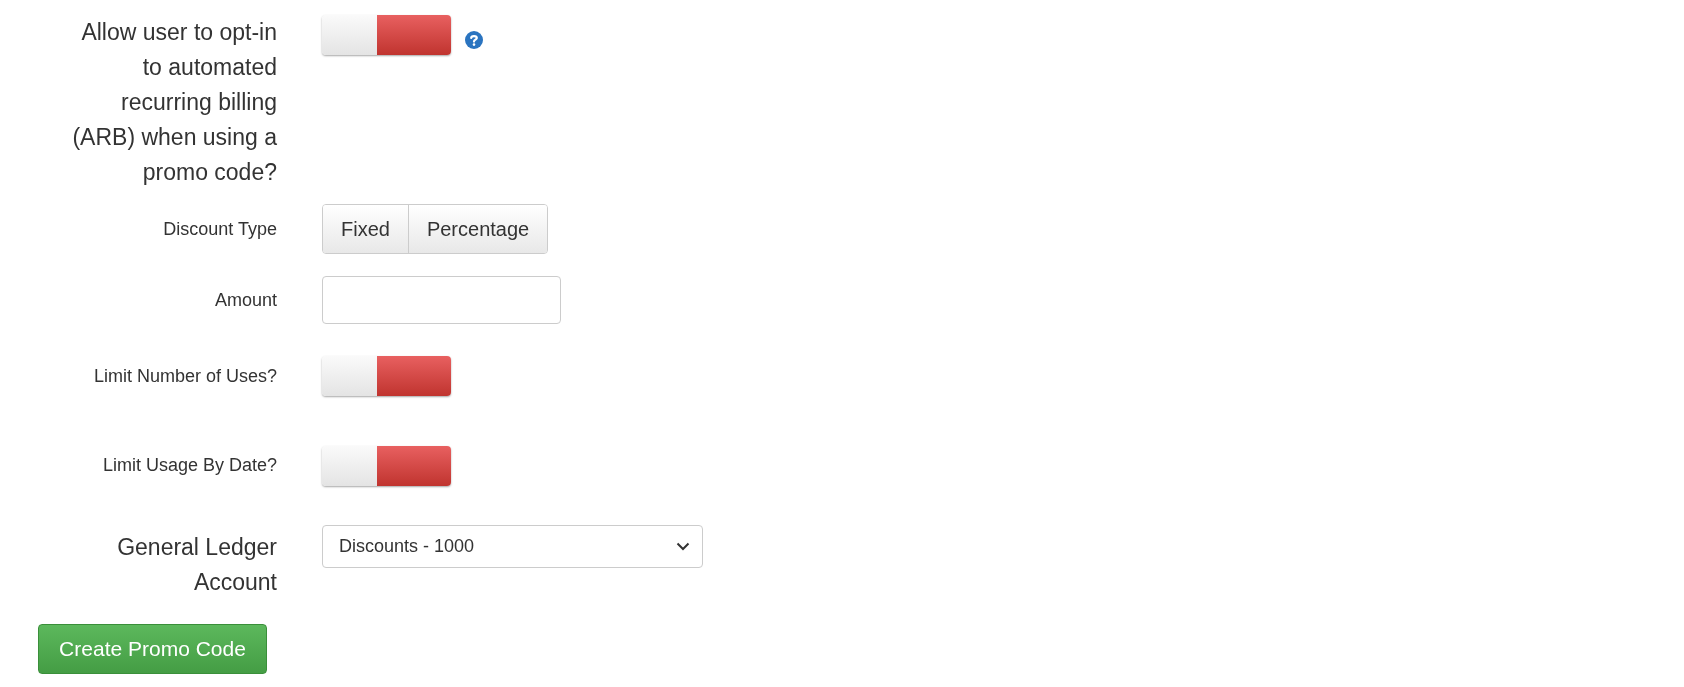 Image resolution: width=1684 pixels, height=687 pixels. What do you see at coordinates (185, 376) in the screenshot?
I see `field-label: Limit Number of Uses?` at bounding box center [185, 376].